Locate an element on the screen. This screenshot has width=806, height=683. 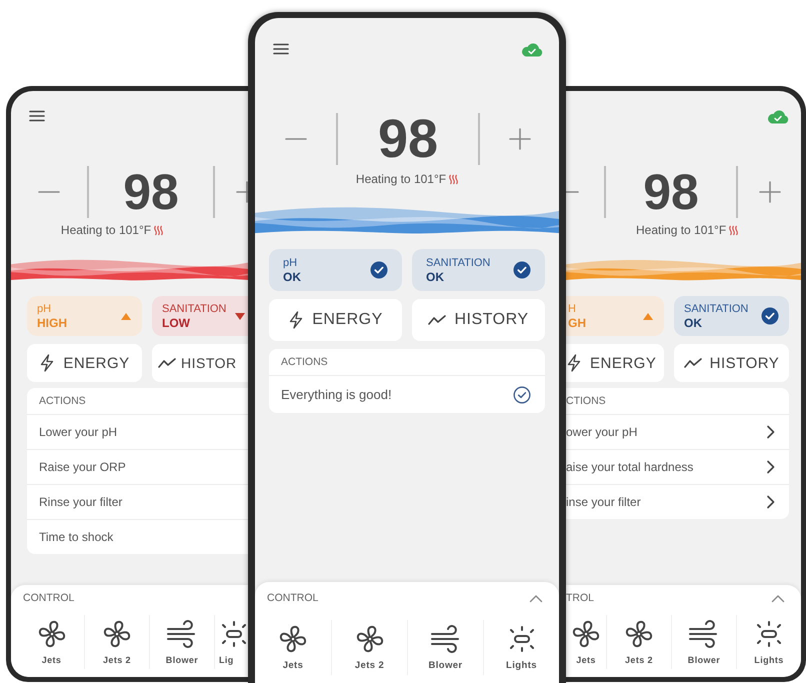
action-text: ower your pH is located at coordinates (602, 432).